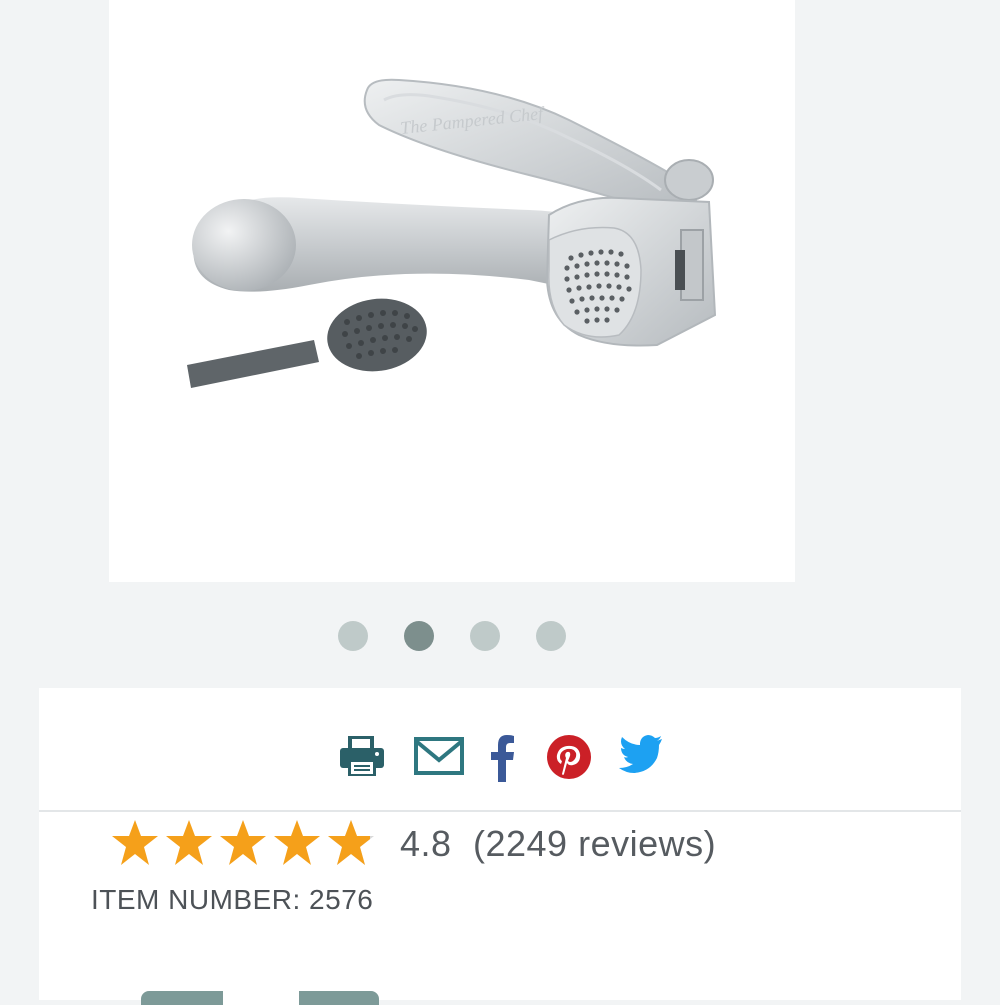 This screenshot has height=1005, width=1000. What do you see at coordinates (502, 758) in the screenshot?
I see `facebook-icon` at bounding box center [502, 758].